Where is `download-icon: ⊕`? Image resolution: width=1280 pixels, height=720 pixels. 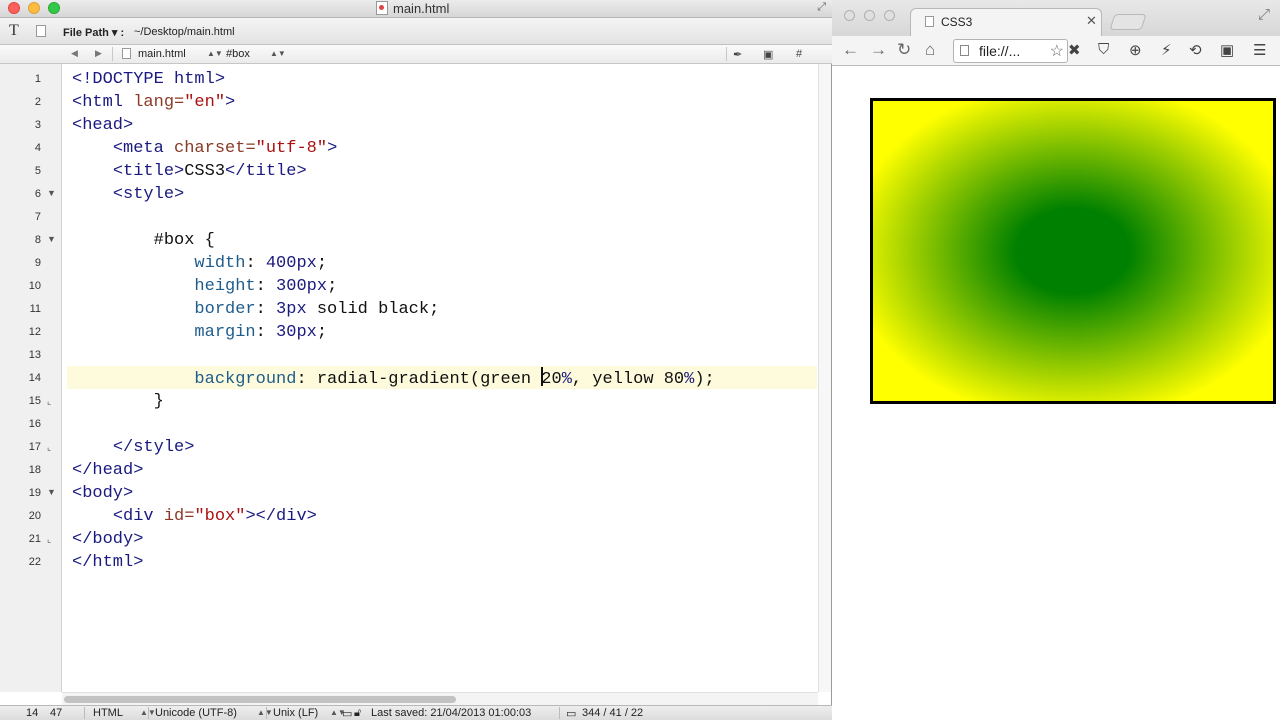
download-icon: ⊕ is located at coordinates (1135, 50).